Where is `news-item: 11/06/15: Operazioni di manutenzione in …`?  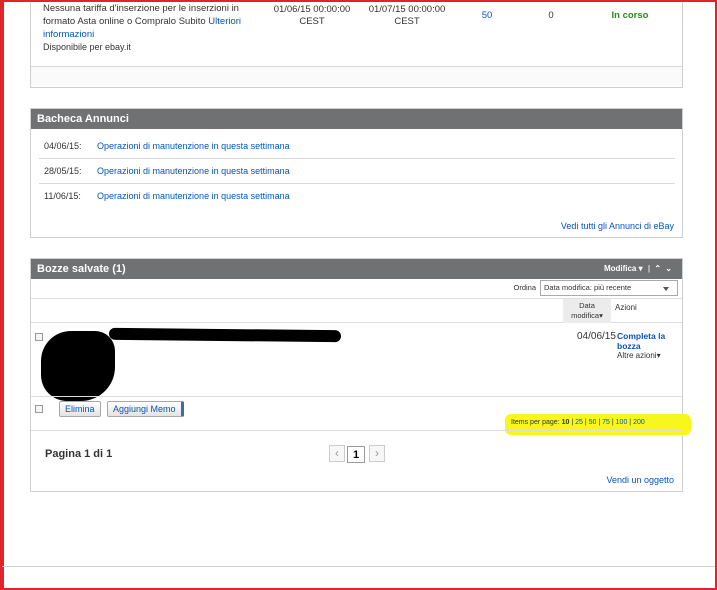
news-item: 11/06/15: Operazioni di manutenzione in … is located at coordinates (357, 196).